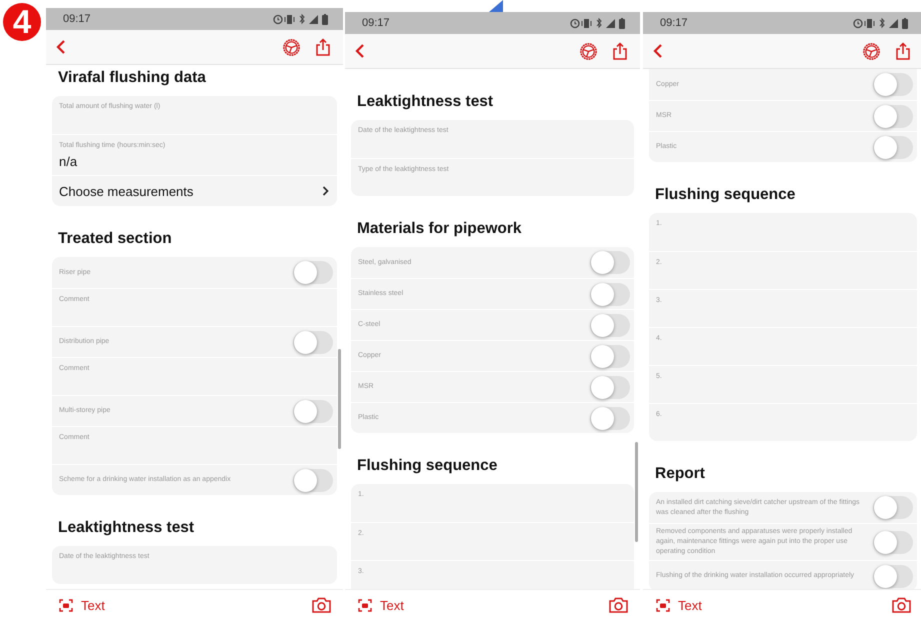 The height and width of the screenshot is (620, 921). Describe the element at coordinates (68, 161) in the screenshot. I see `field-value: n/a` at that location.